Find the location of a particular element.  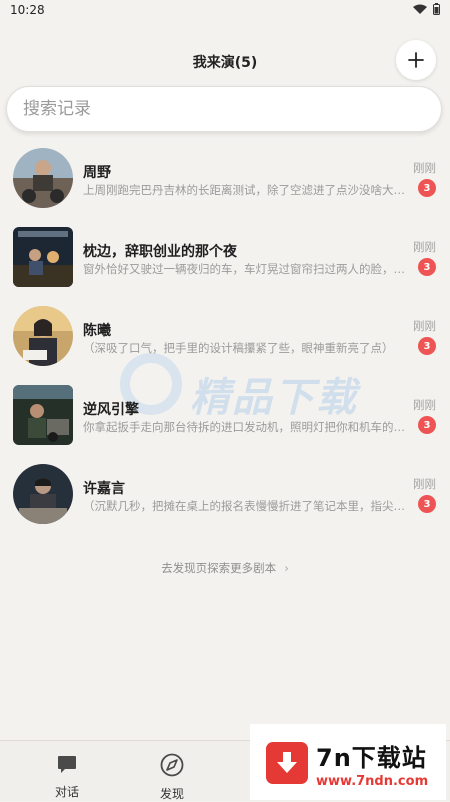

battery-icon is located at coordinates (436, 9).